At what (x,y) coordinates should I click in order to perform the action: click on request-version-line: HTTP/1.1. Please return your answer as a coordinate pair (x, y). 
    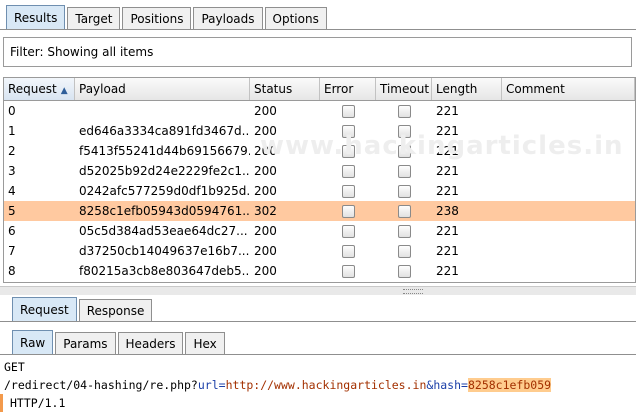
    Looking at the image, I should click on (318, 403).